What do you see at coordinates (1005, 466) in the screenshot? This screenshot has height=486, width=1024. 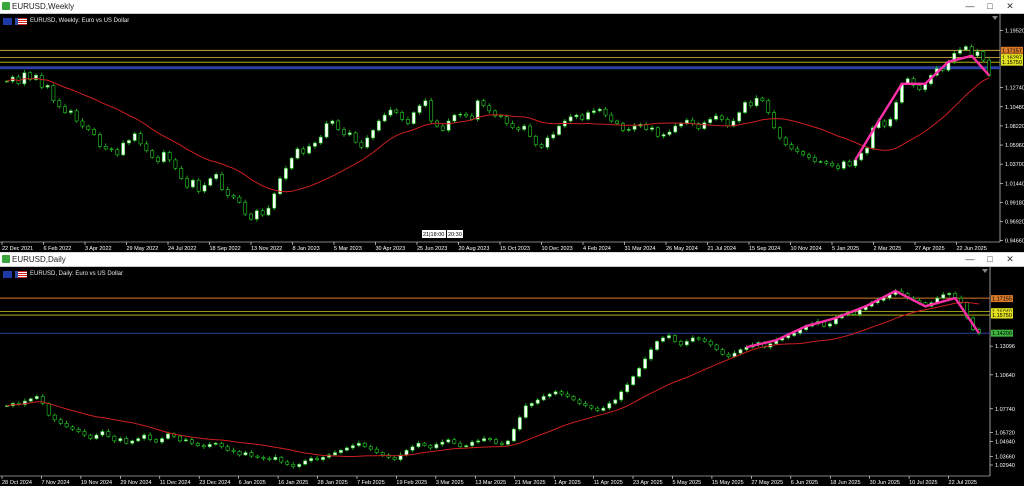 I see `price-tick-label: 1.02940` at bounding box center [1005, 466].